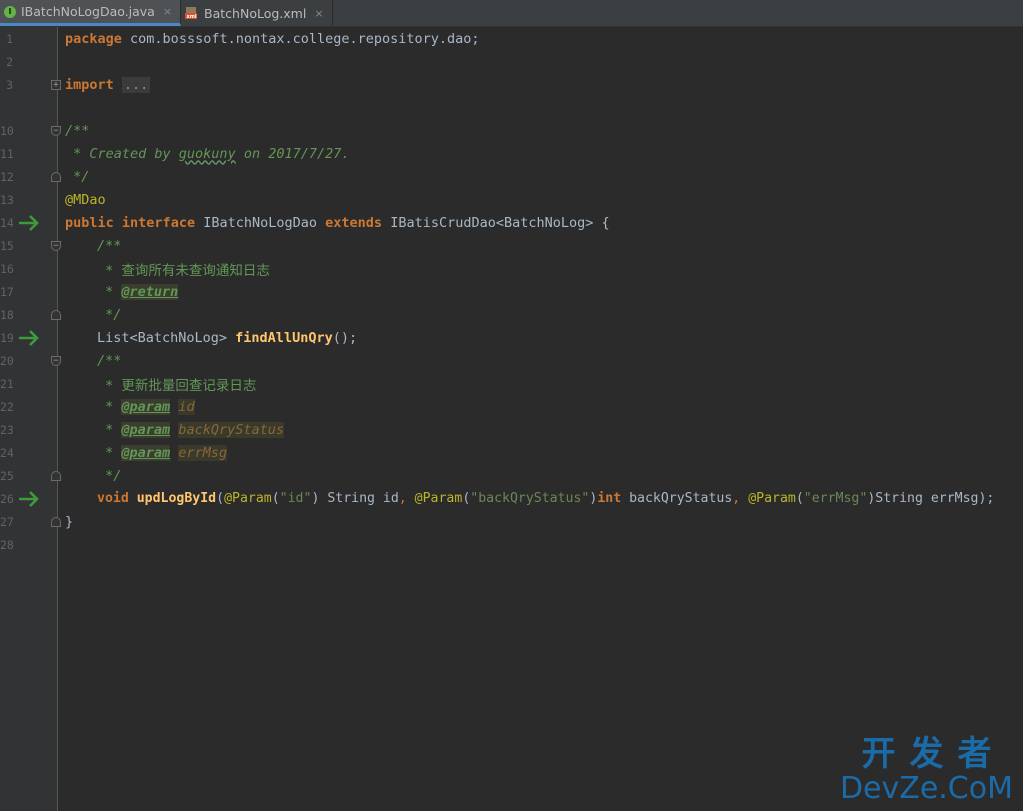 The image size is (1023, 811). I want to click on code-text: @MDao, so click(85, 200).